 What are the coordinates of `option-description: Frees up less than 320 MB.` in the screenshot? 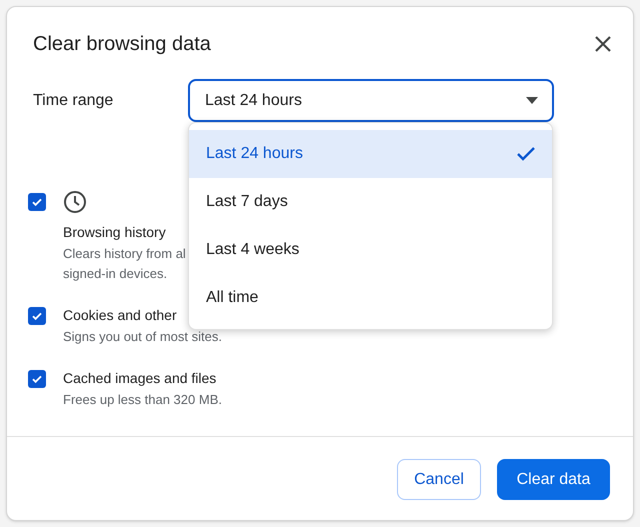 It's located at (142, 400).